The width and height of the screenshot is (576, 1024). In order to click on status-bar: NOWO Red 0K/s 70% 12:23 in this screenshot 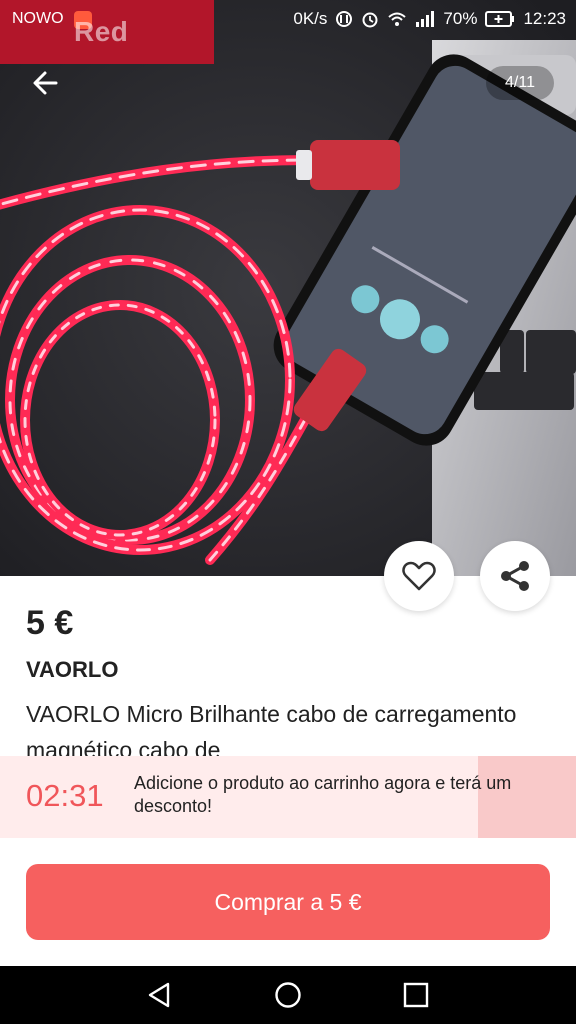, I will do `click(288, 32)`.